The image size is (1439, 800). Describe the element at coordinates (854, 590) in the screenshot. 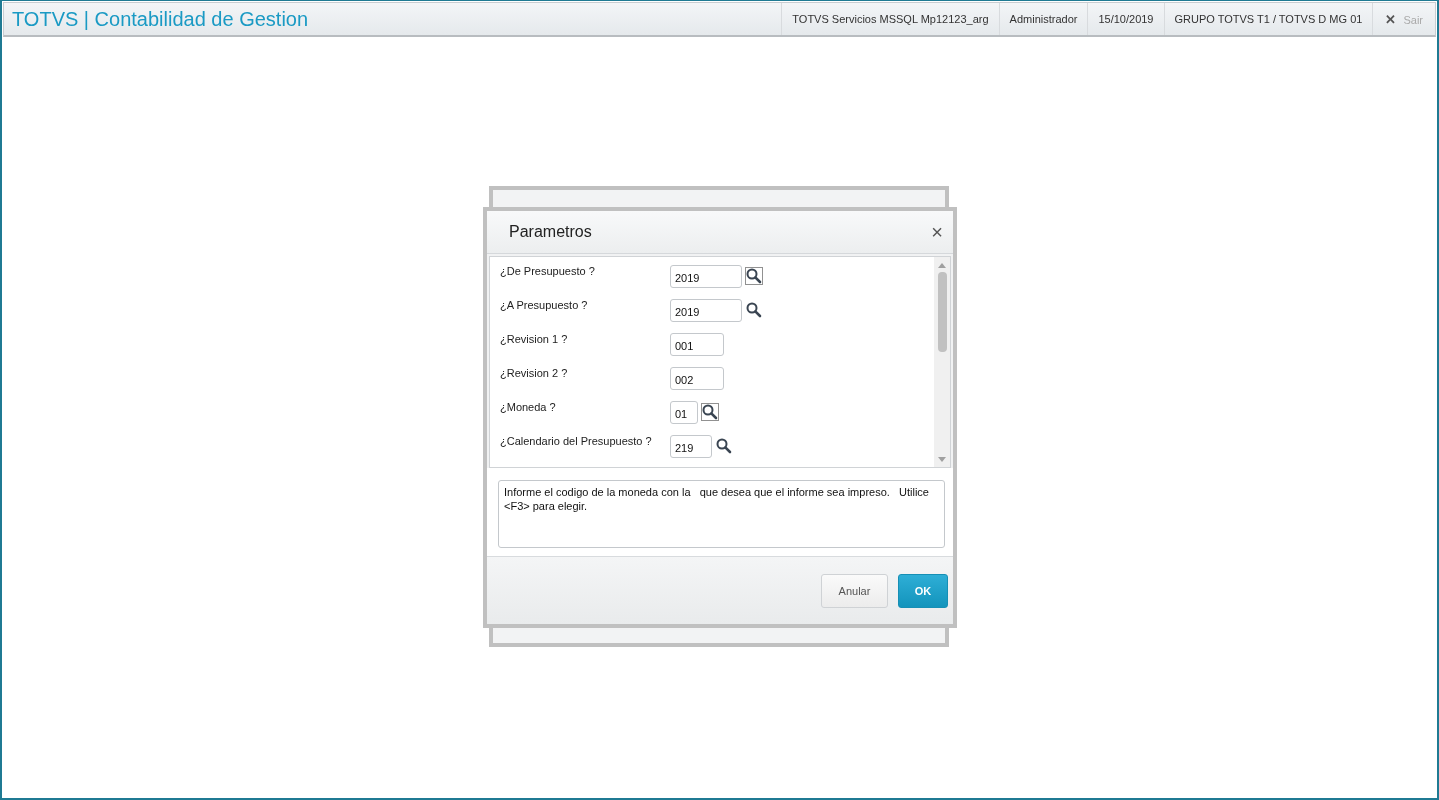

I see `cancel-button: Anular` at that location.